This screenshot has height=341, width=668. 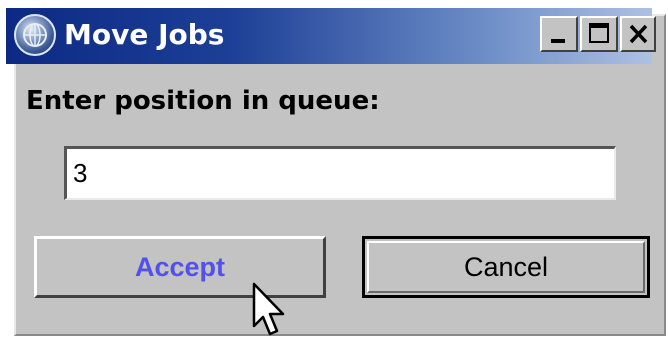 What do you see at coordinates (35, 35) in the screenshot?
I see `globe-gear-icon` at bounding box center [35, 35].